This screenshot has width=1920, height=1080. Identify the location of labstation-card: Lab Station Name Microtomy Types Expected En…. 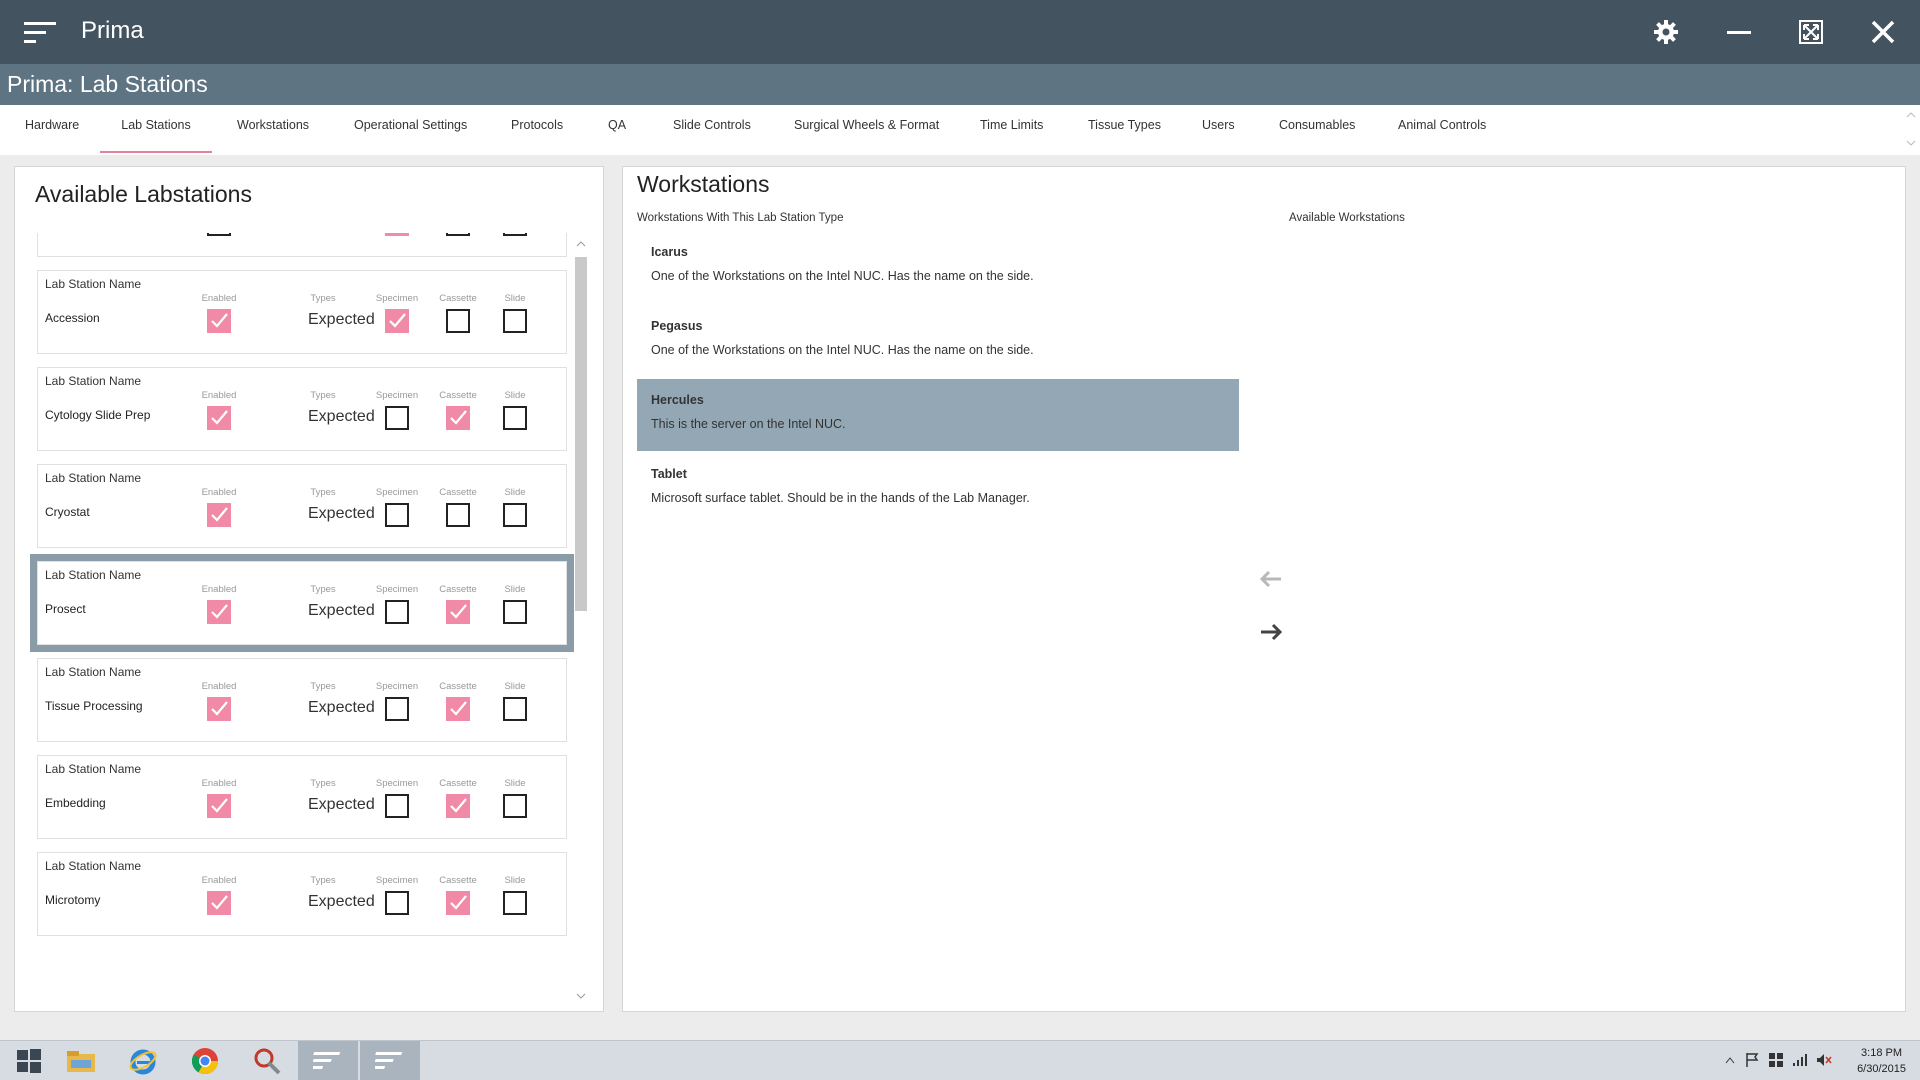
(302, 894).